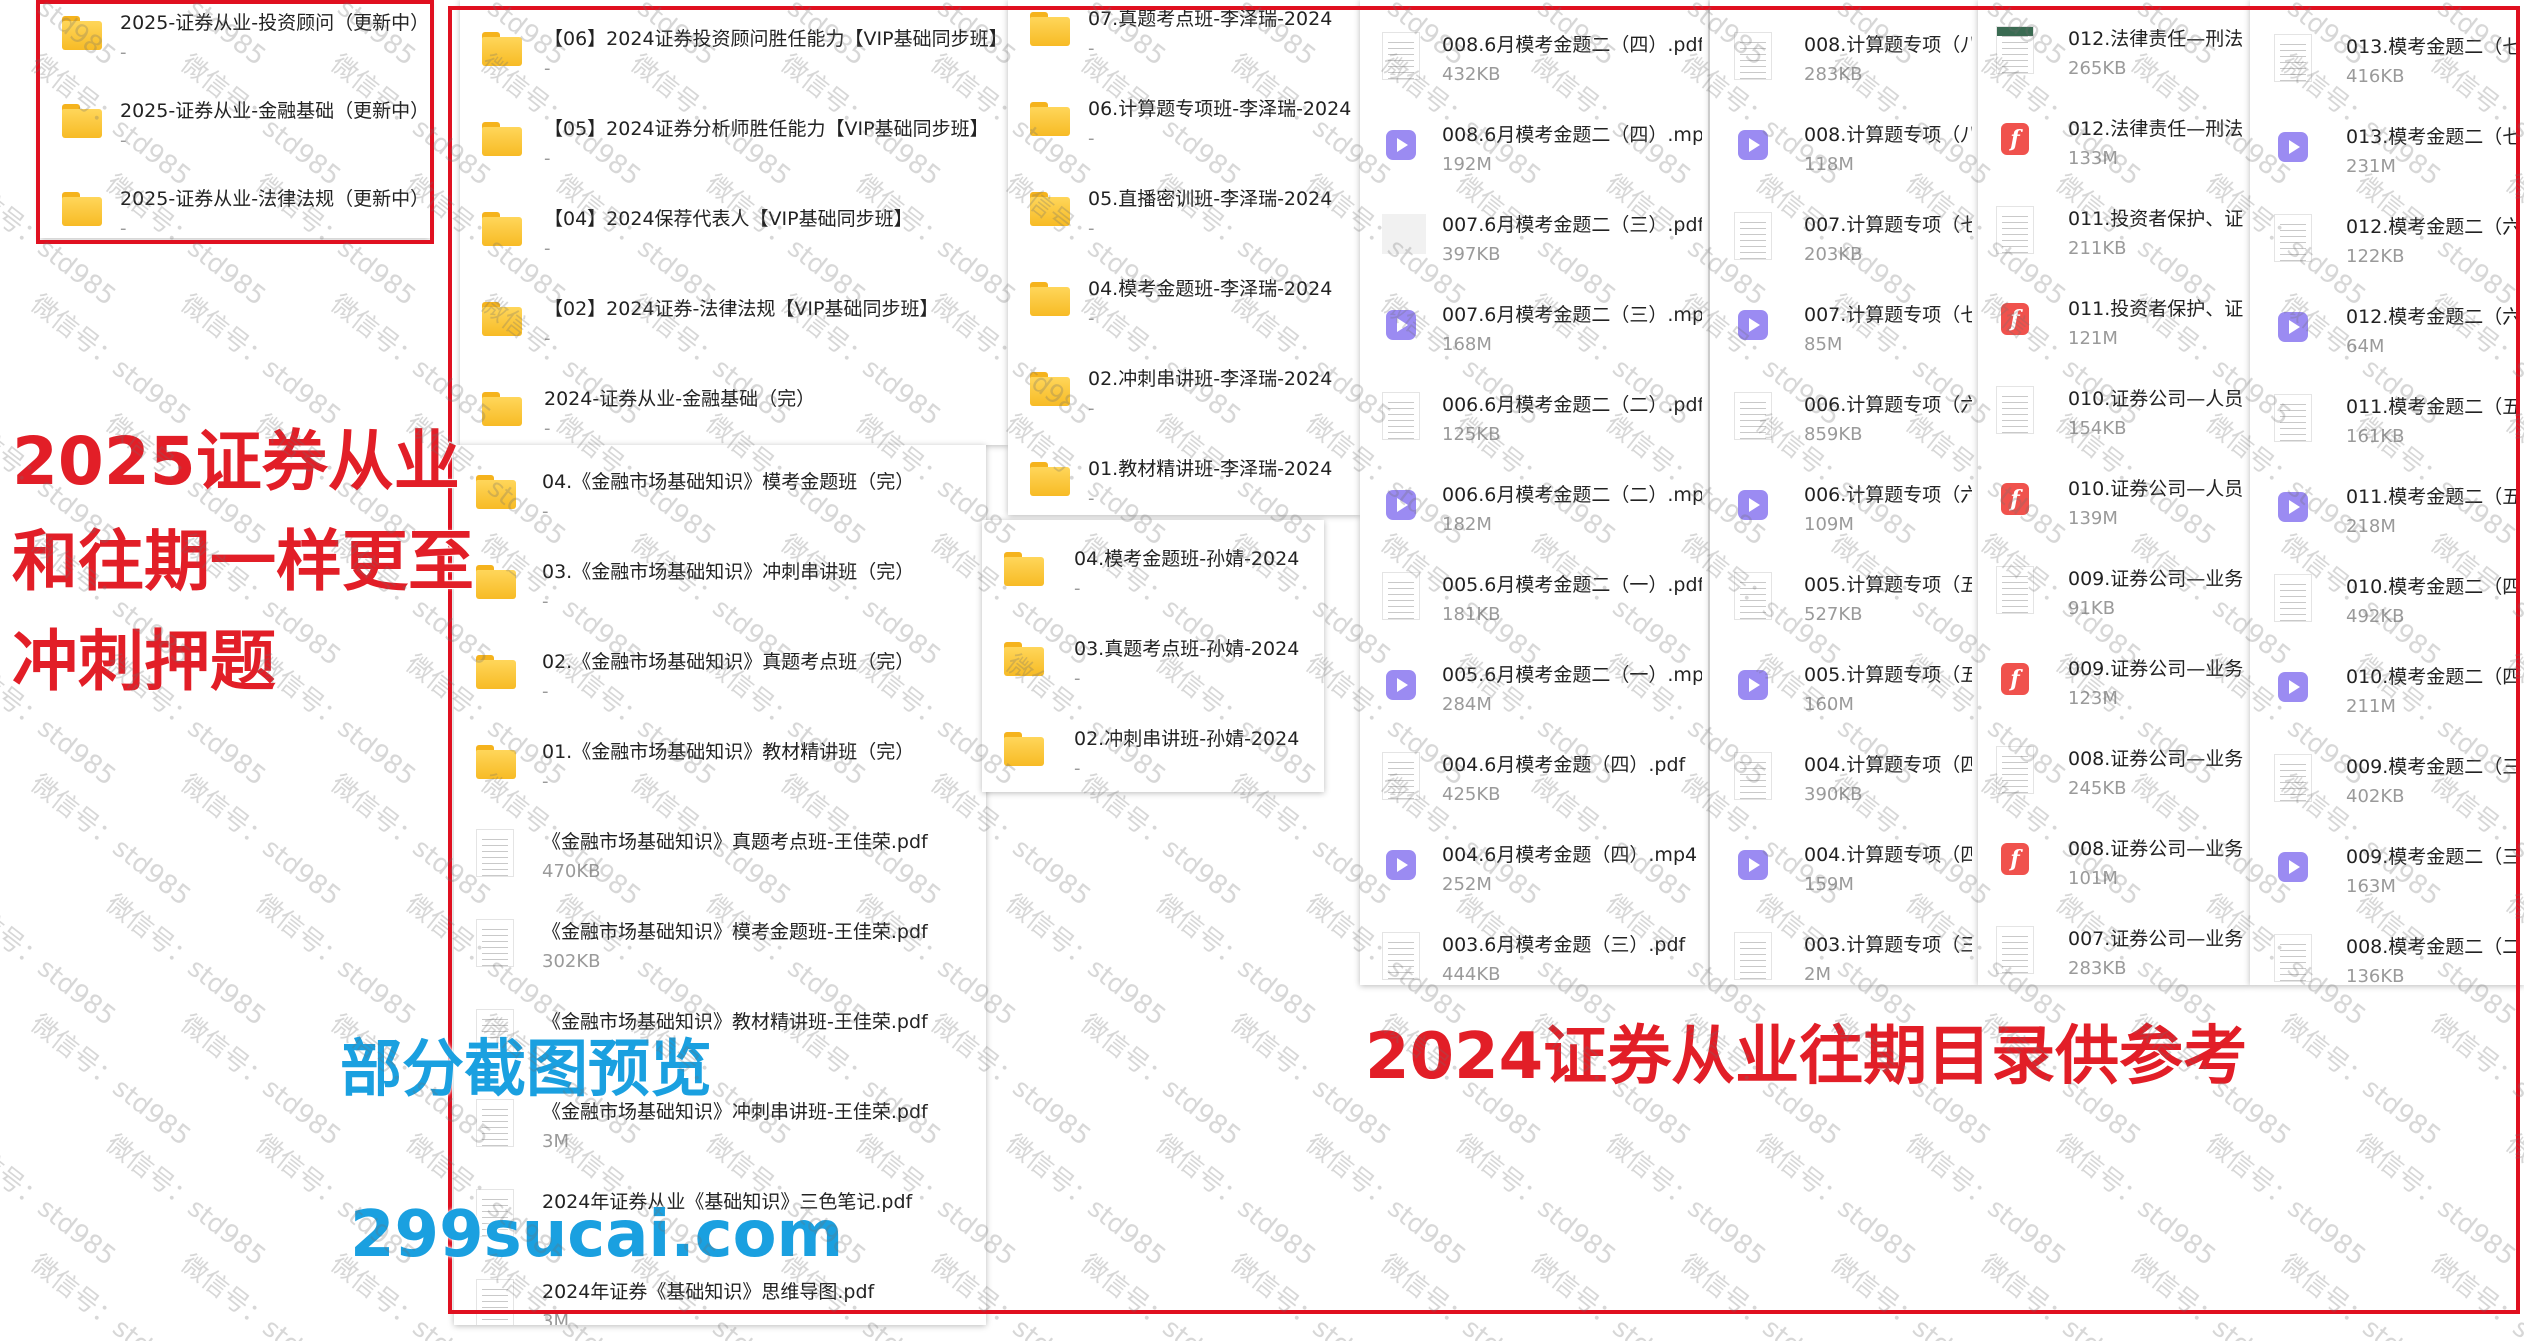 The height and width of the screenshot is (1341, 2524). I want to click on file-row: 004.6月模考金题（四）.mp4 252M, so click(1534, 875).